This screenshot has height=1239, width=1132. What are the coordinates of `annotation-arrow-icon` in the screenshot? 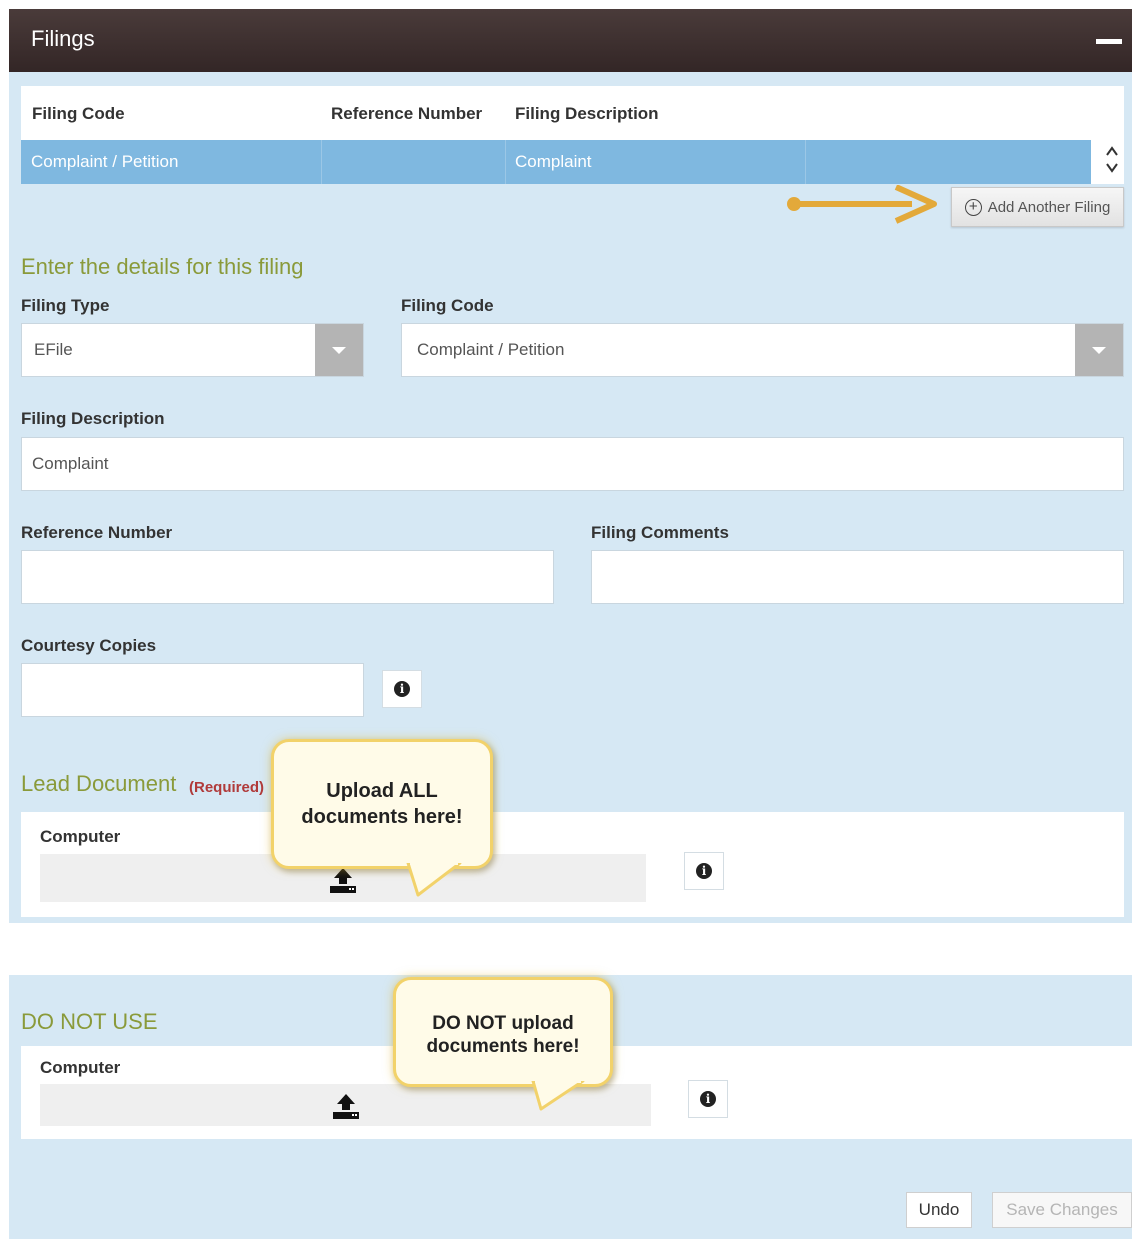 It's located at (862, 204).